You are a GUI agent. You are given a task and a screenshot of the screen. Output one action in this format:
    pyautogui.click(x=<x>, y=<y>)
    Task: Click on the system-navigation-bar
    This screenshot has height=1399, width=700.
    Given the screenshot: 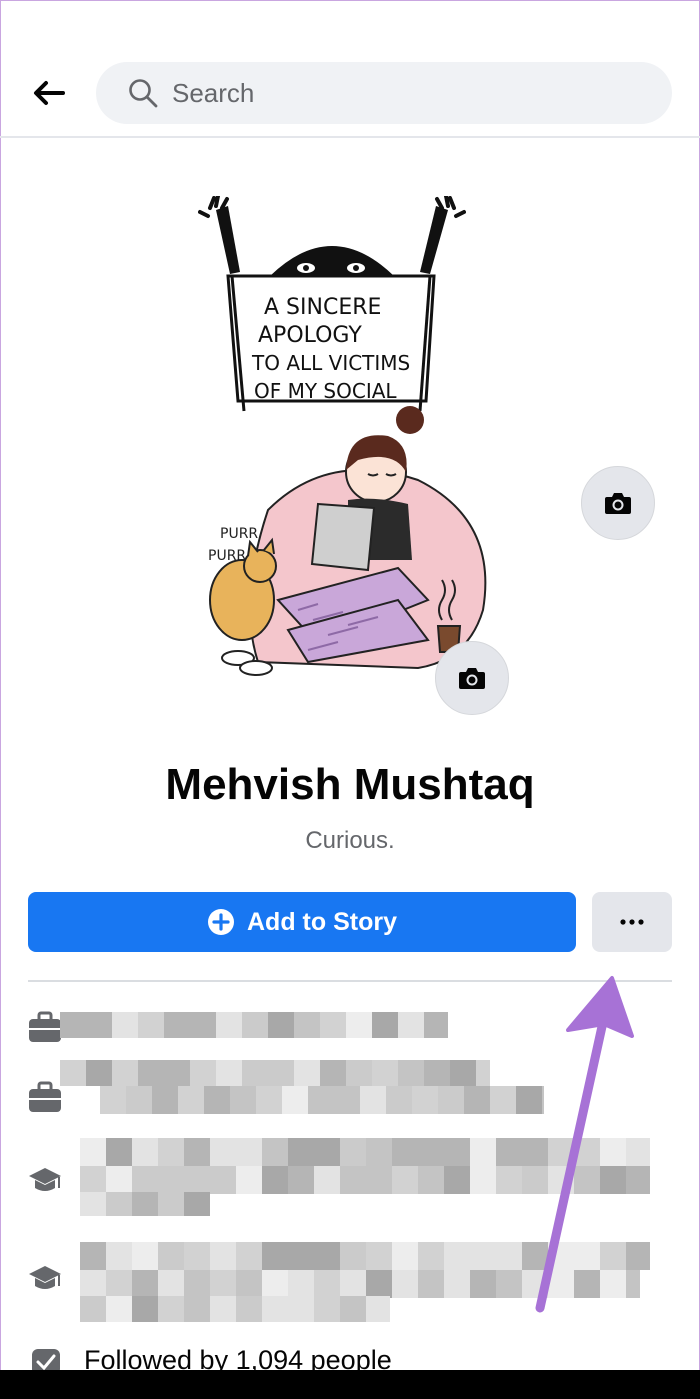 What is the action you would take?
    pyautogui.click(x=350, y=1384)
    